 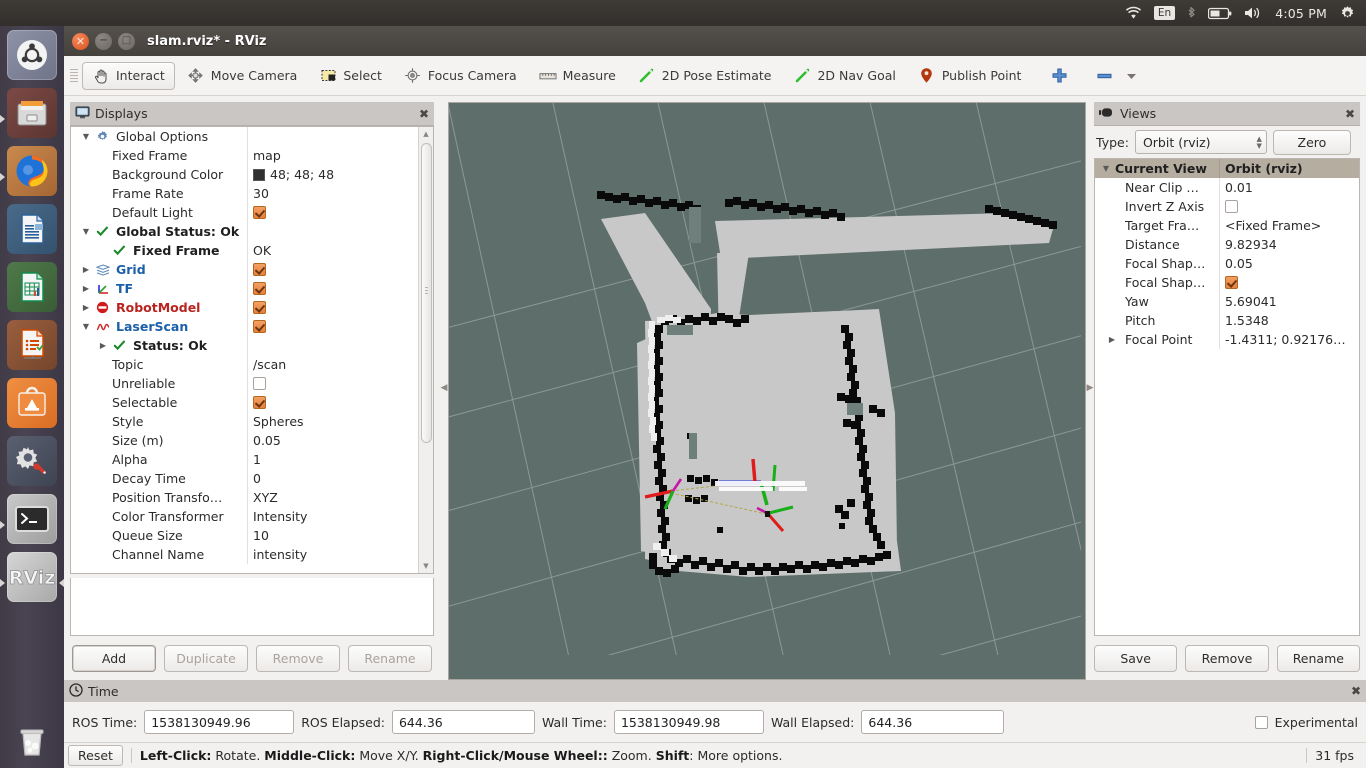 What do you see at coordinates (1311, 142) in the screenshot?
I see `zero-button: Zero` at bounding box center [1311, 142].